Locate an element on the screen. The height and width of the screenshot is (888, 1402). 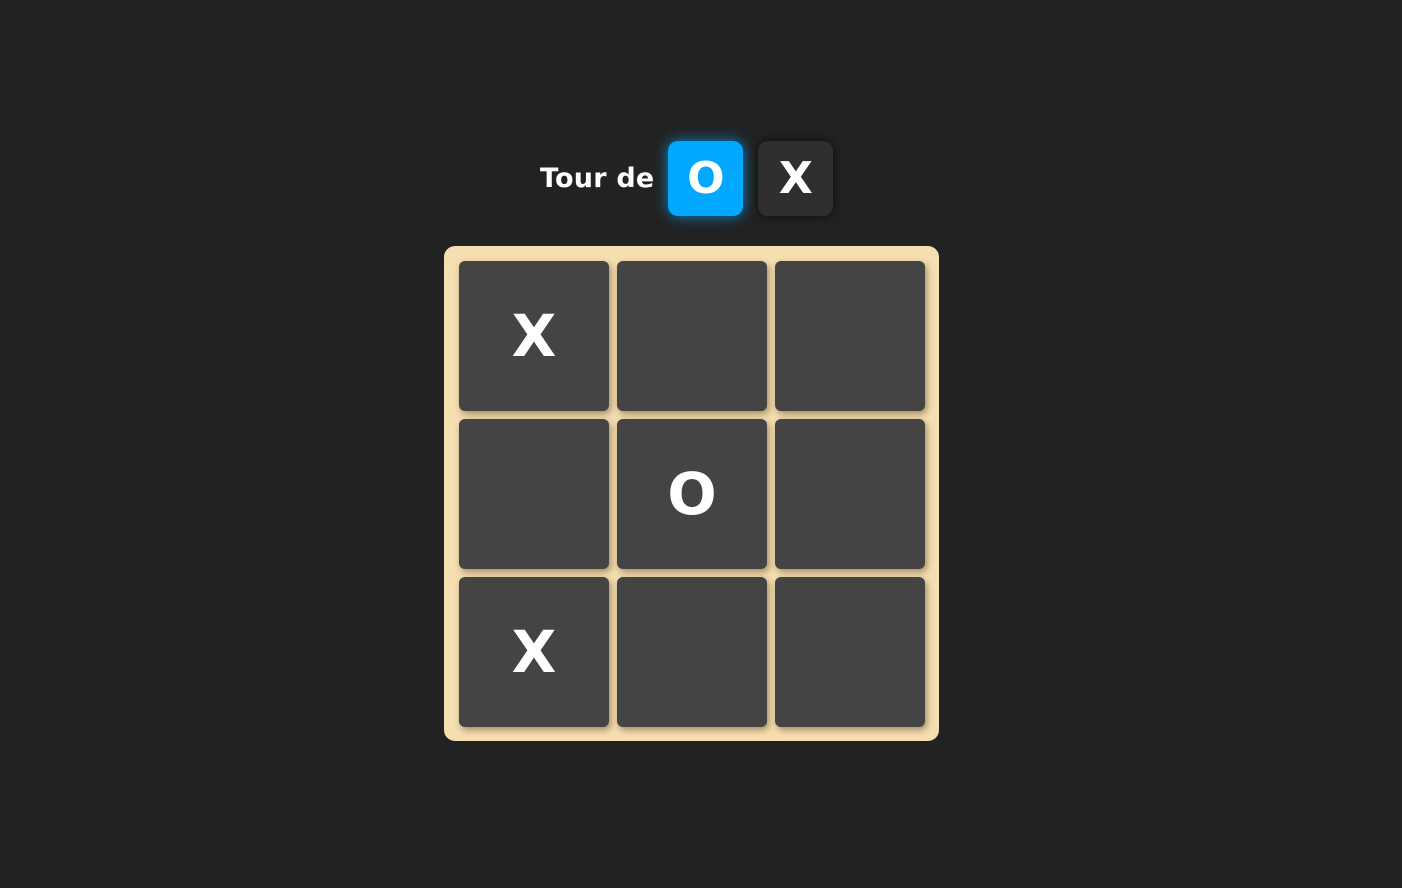
board-cell-r1-c2 is located at coordinates (692, 336).